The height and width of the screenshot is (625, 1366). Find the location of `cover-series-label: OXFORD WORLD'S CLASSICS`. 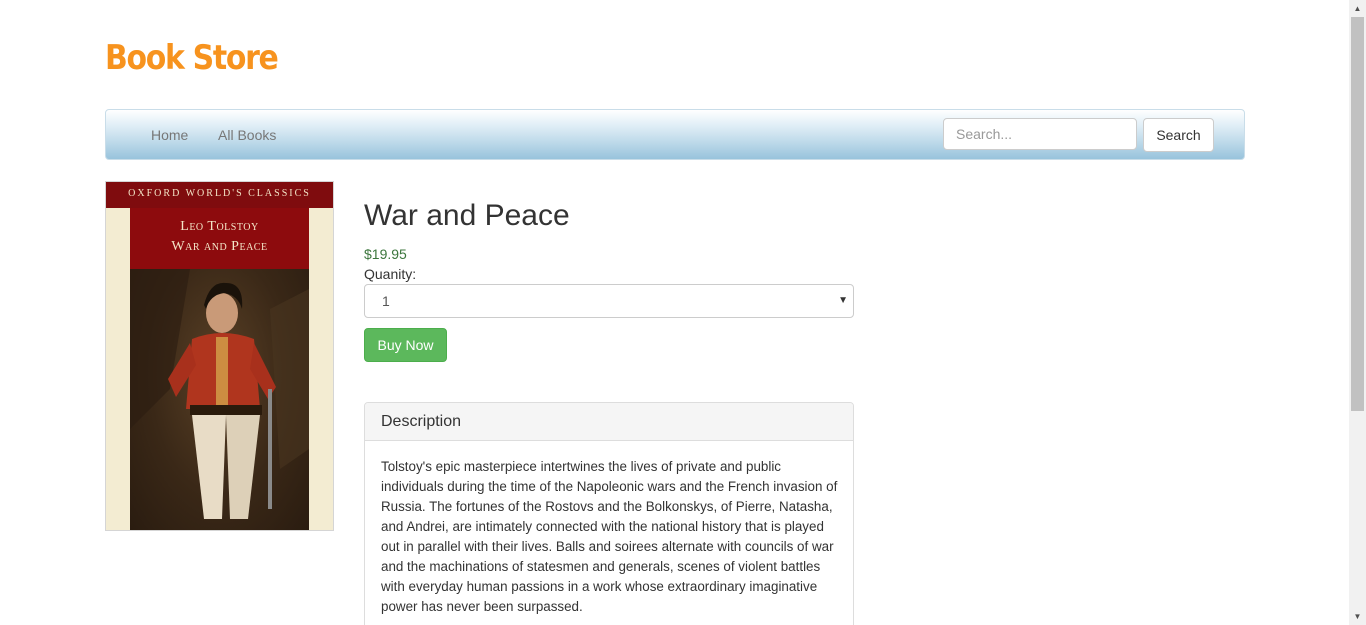

cover-series-label: OXFORD WORLD'S CLASSICS is located at coordinates (219, 195).